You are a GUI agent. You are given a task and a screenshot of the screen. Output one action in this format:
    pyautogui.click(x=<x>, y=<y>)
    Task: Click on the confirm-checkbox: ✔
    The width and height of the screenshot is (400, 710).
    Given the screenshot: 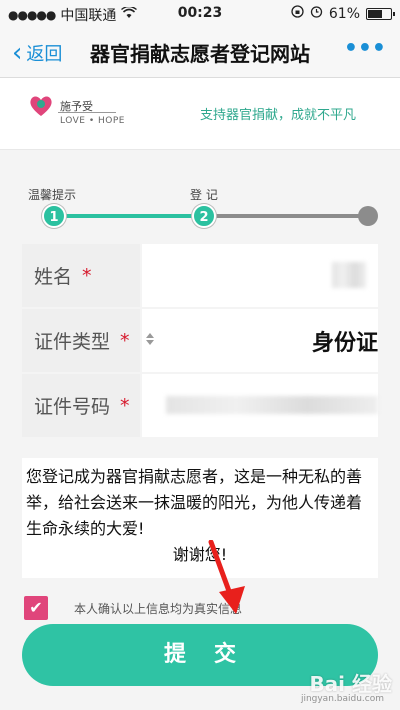 What is the action you would take?
    pyautogui.click(x=36, y=608)
    